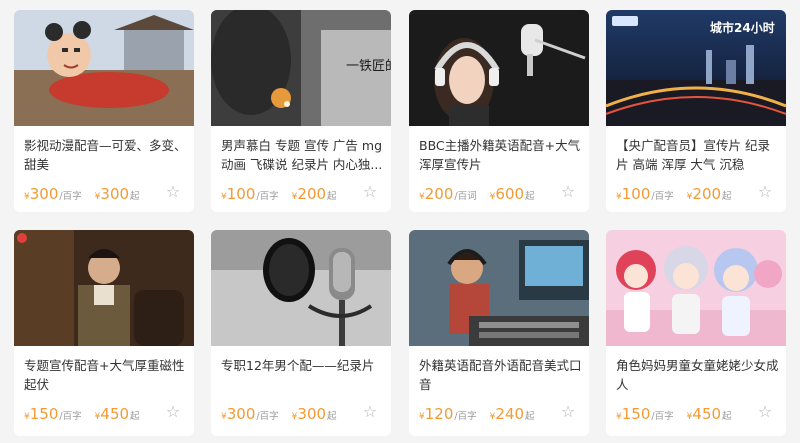 This screenshot has height=443, width=800. I want to click on card-title: 外籍英语配音外语配音美式口音, so click(501, 378).